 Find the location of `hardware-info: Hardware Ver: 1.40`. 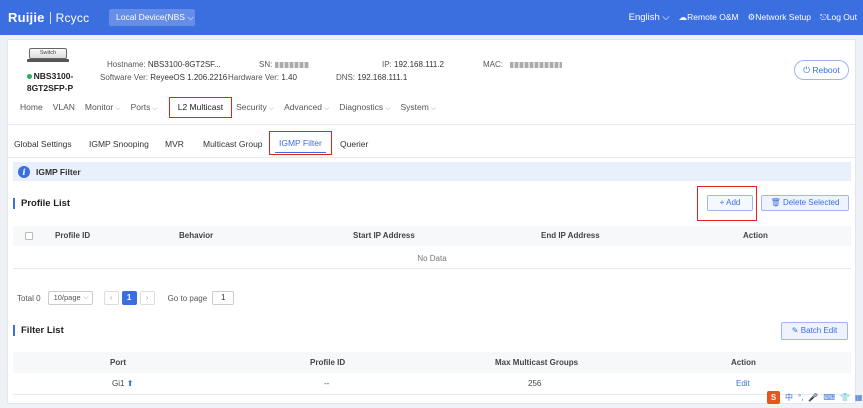

hardware-info: Hardware Ver: 1.40 is located at coordinates (262, 77).